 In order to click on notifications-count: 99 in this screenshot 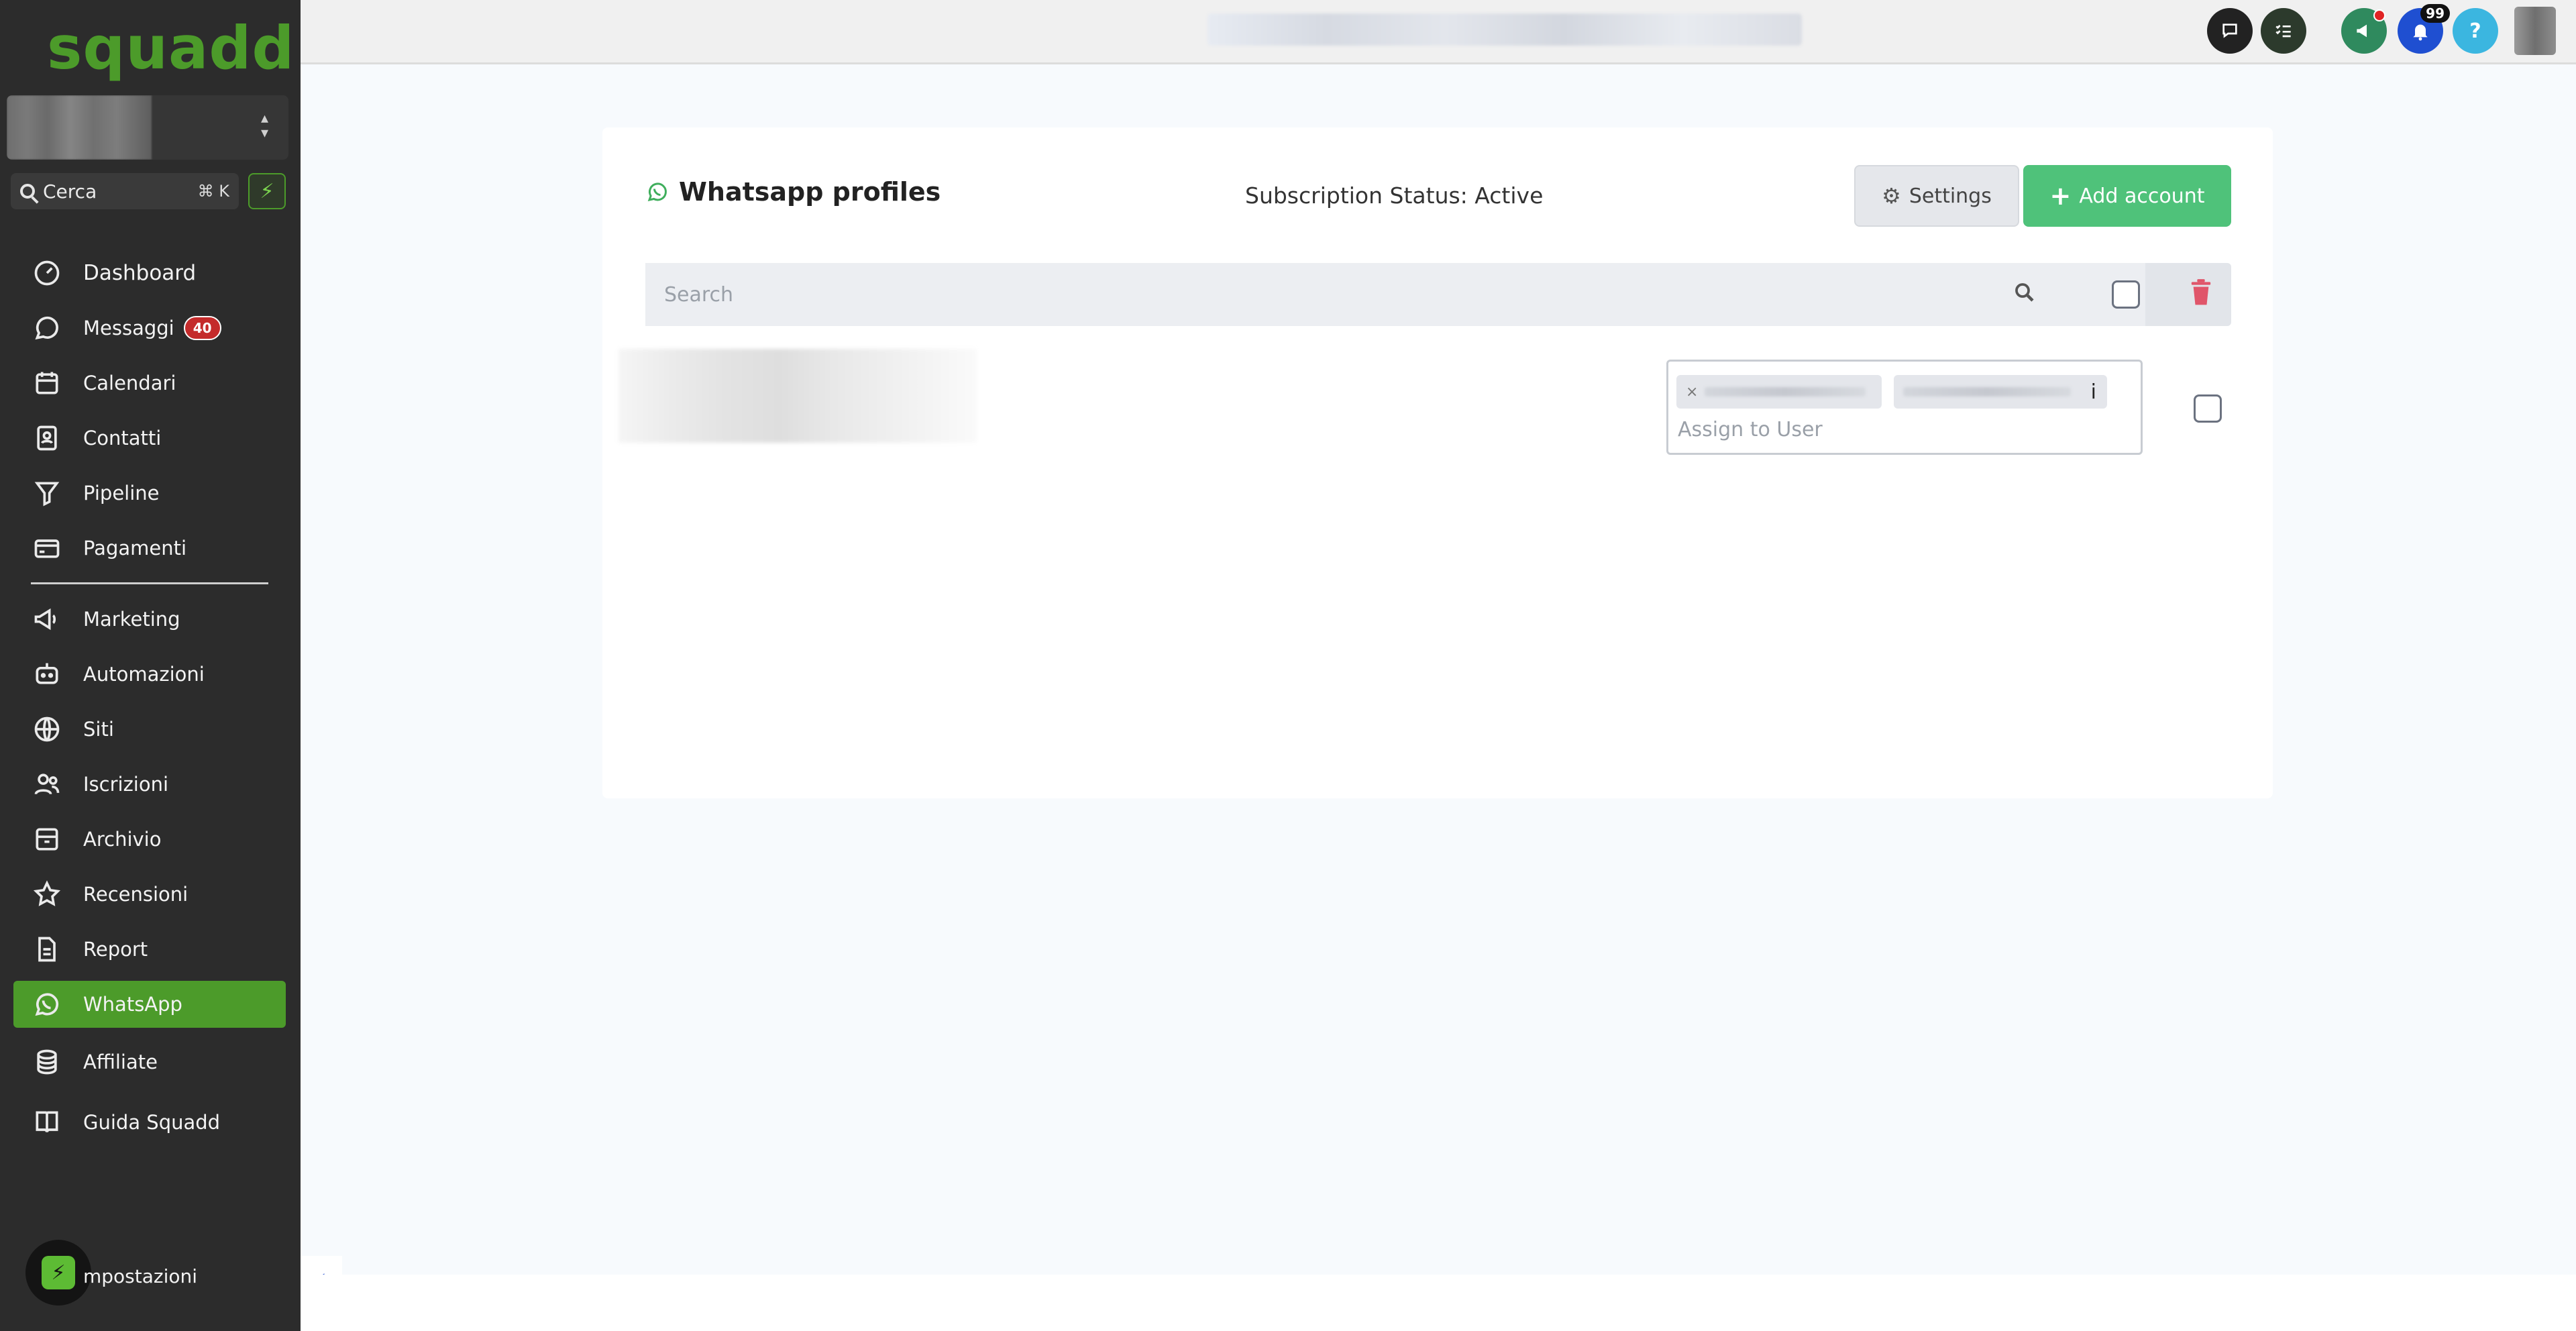, I will do `click(2435, 13)`.